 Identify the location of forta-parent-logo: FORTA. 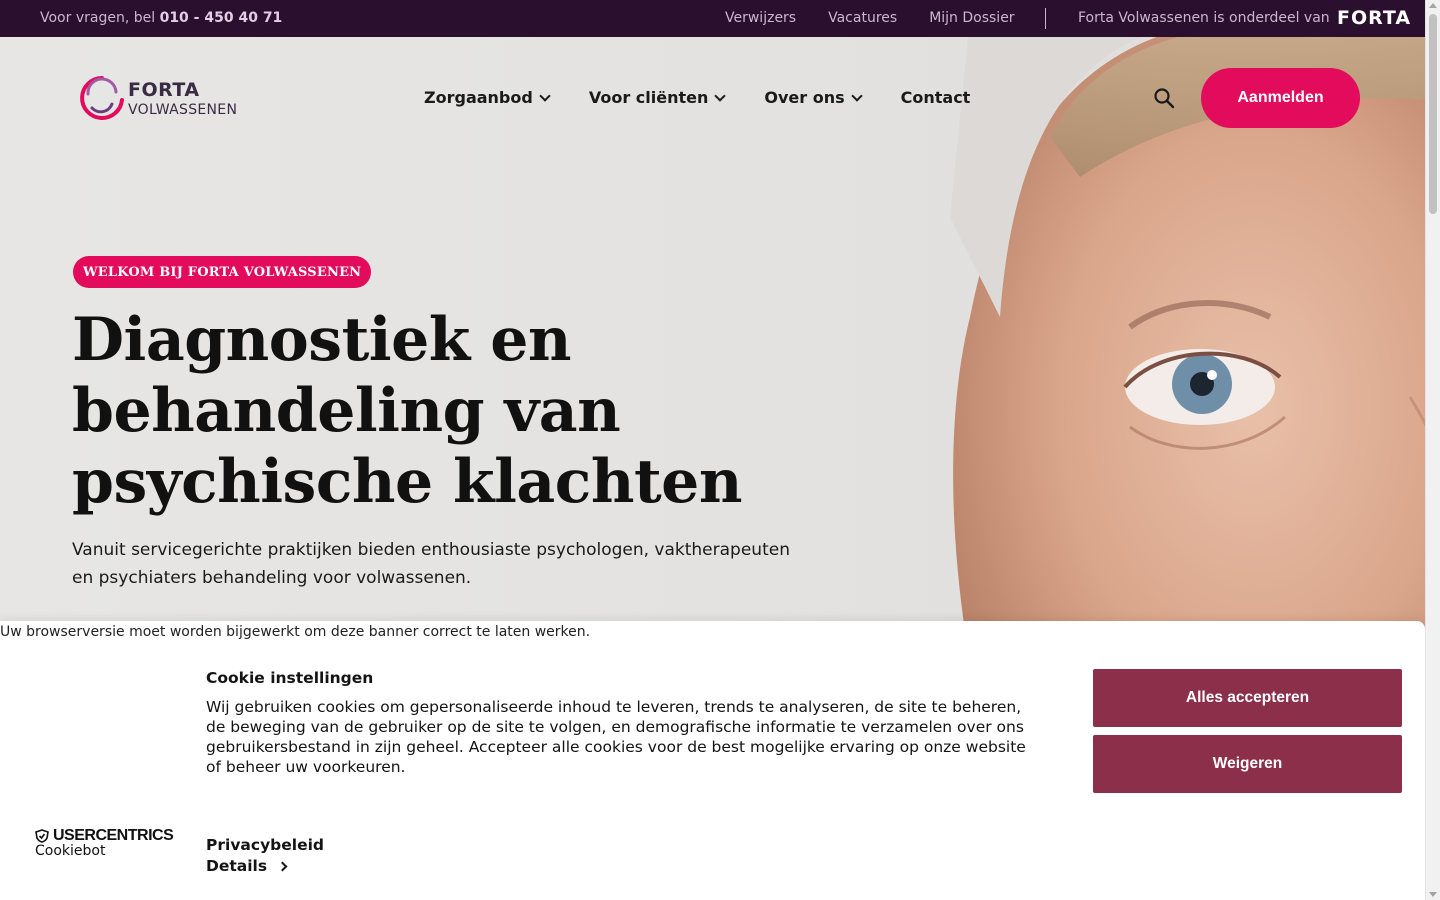
(1374, 18).